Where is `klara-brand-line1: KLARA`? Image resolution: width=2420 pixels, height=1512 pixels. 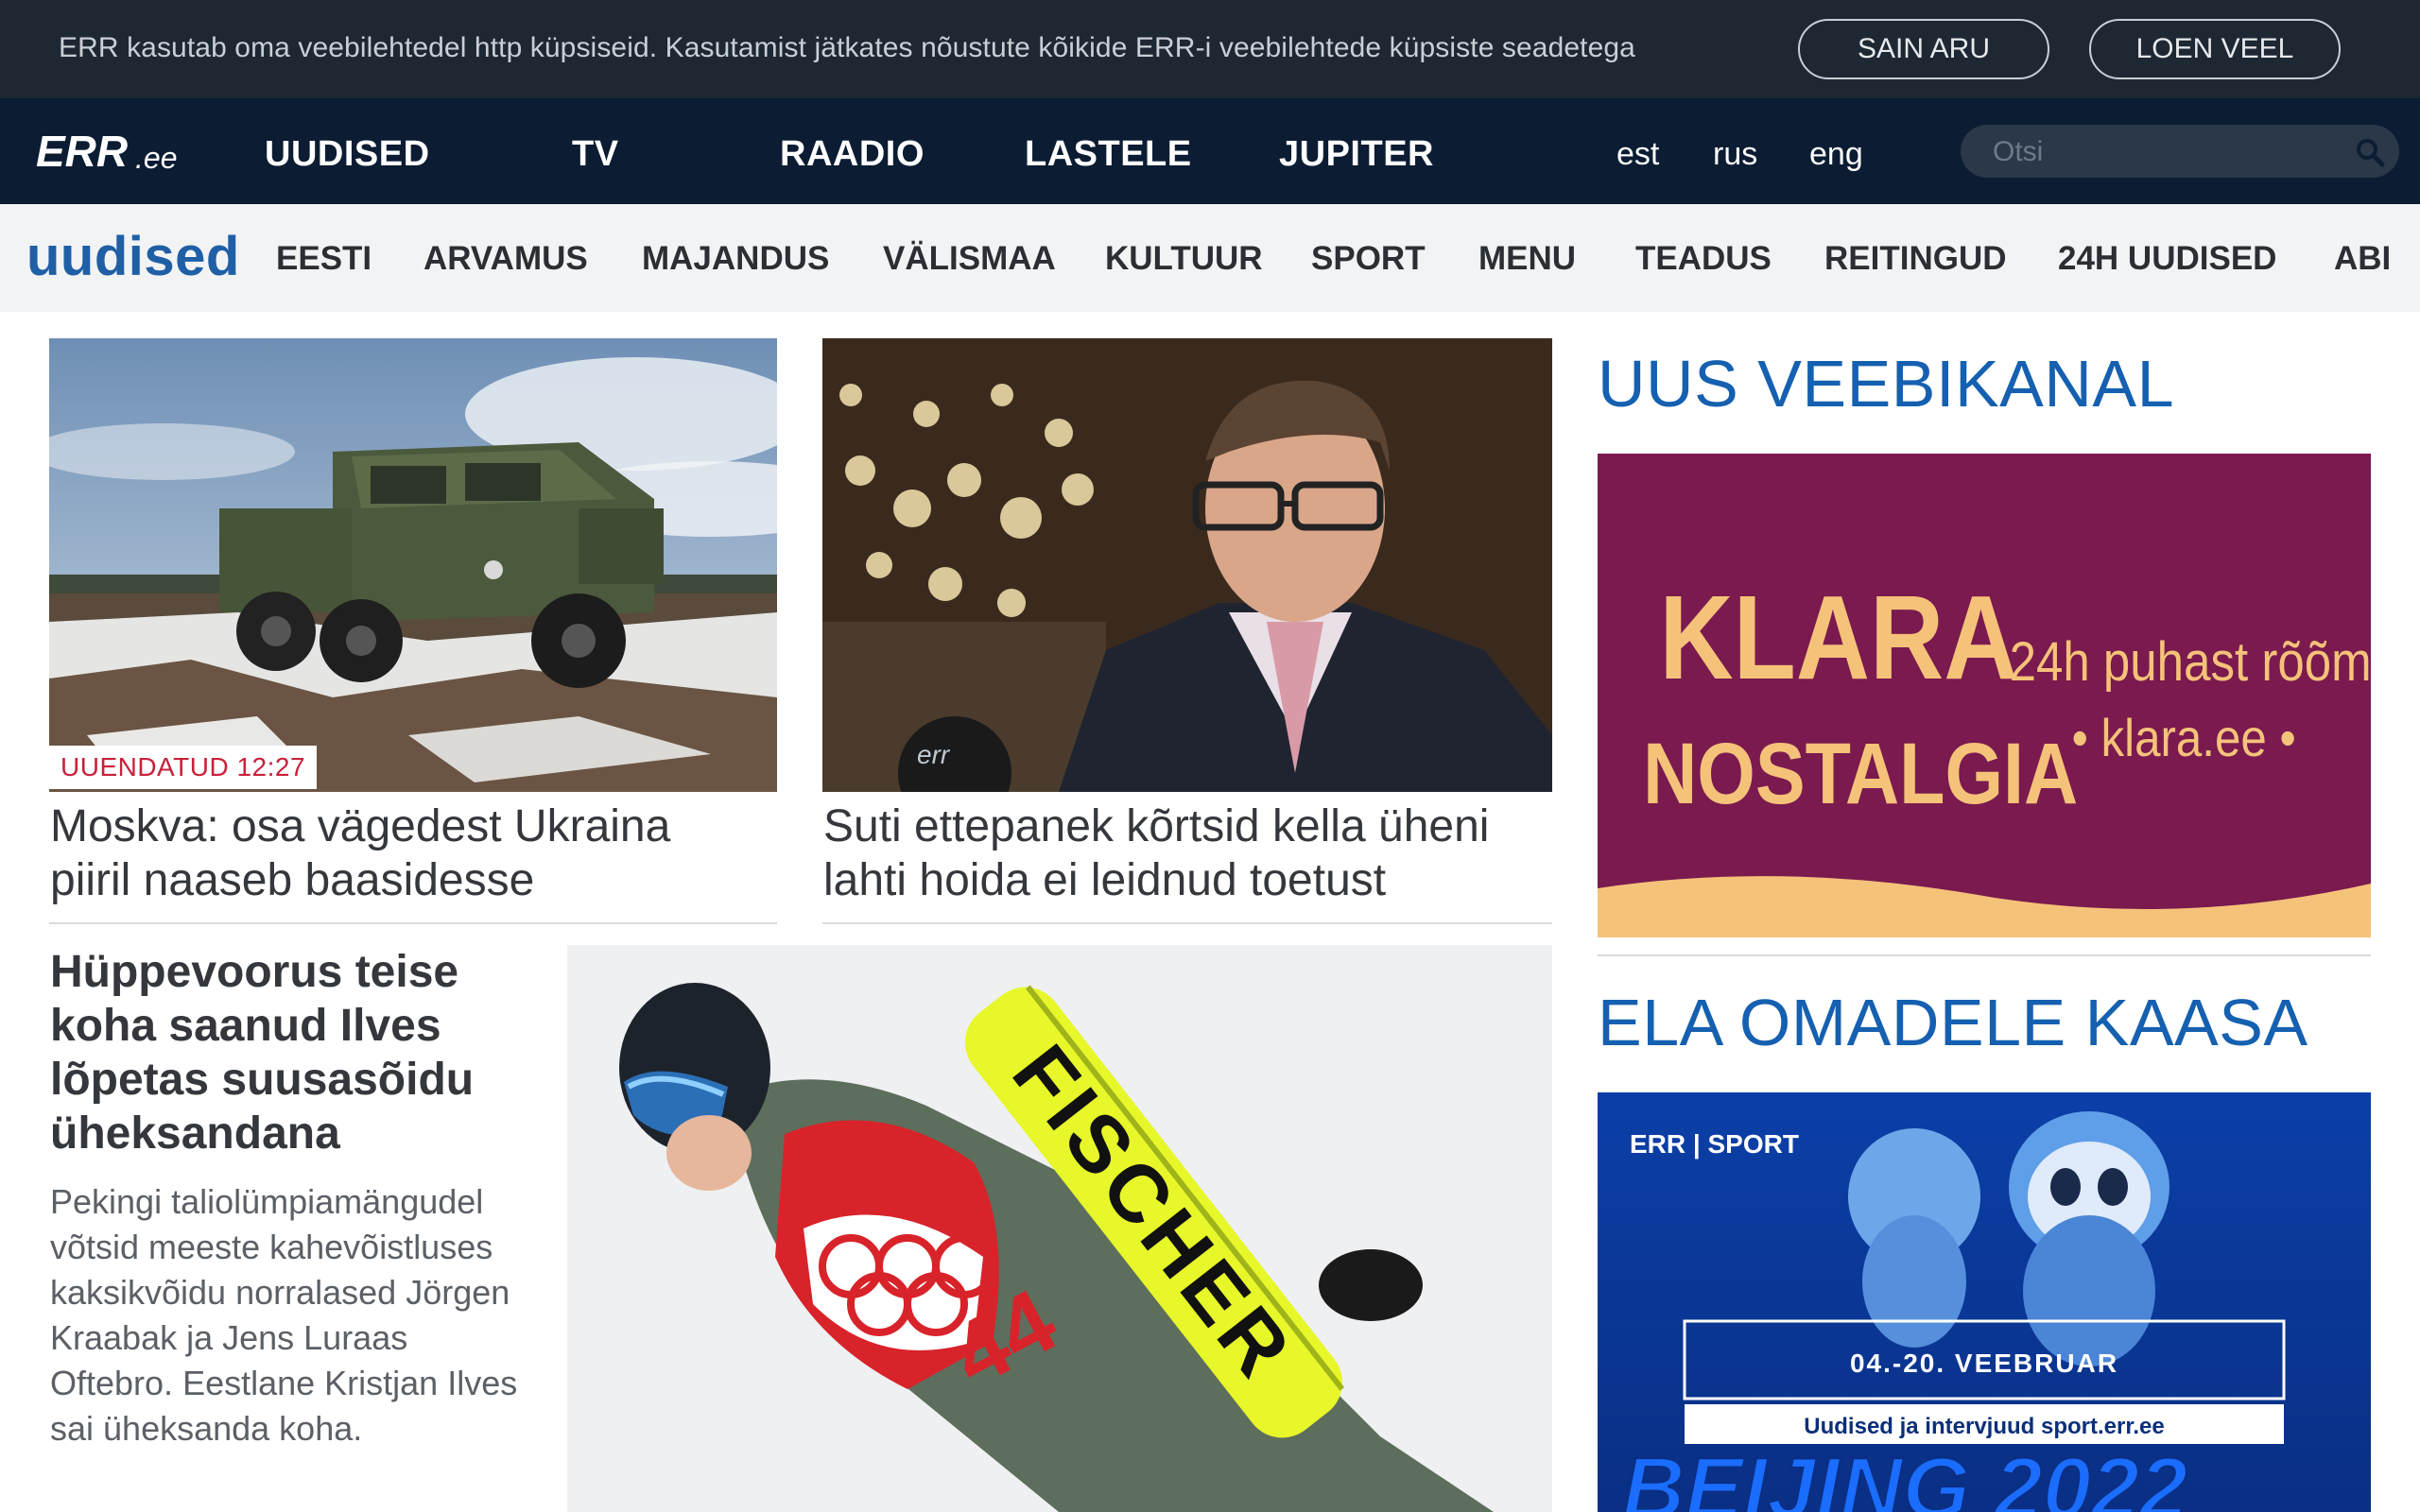 klara-brand-line1: KLARA is located at coordinates (1838, 637).